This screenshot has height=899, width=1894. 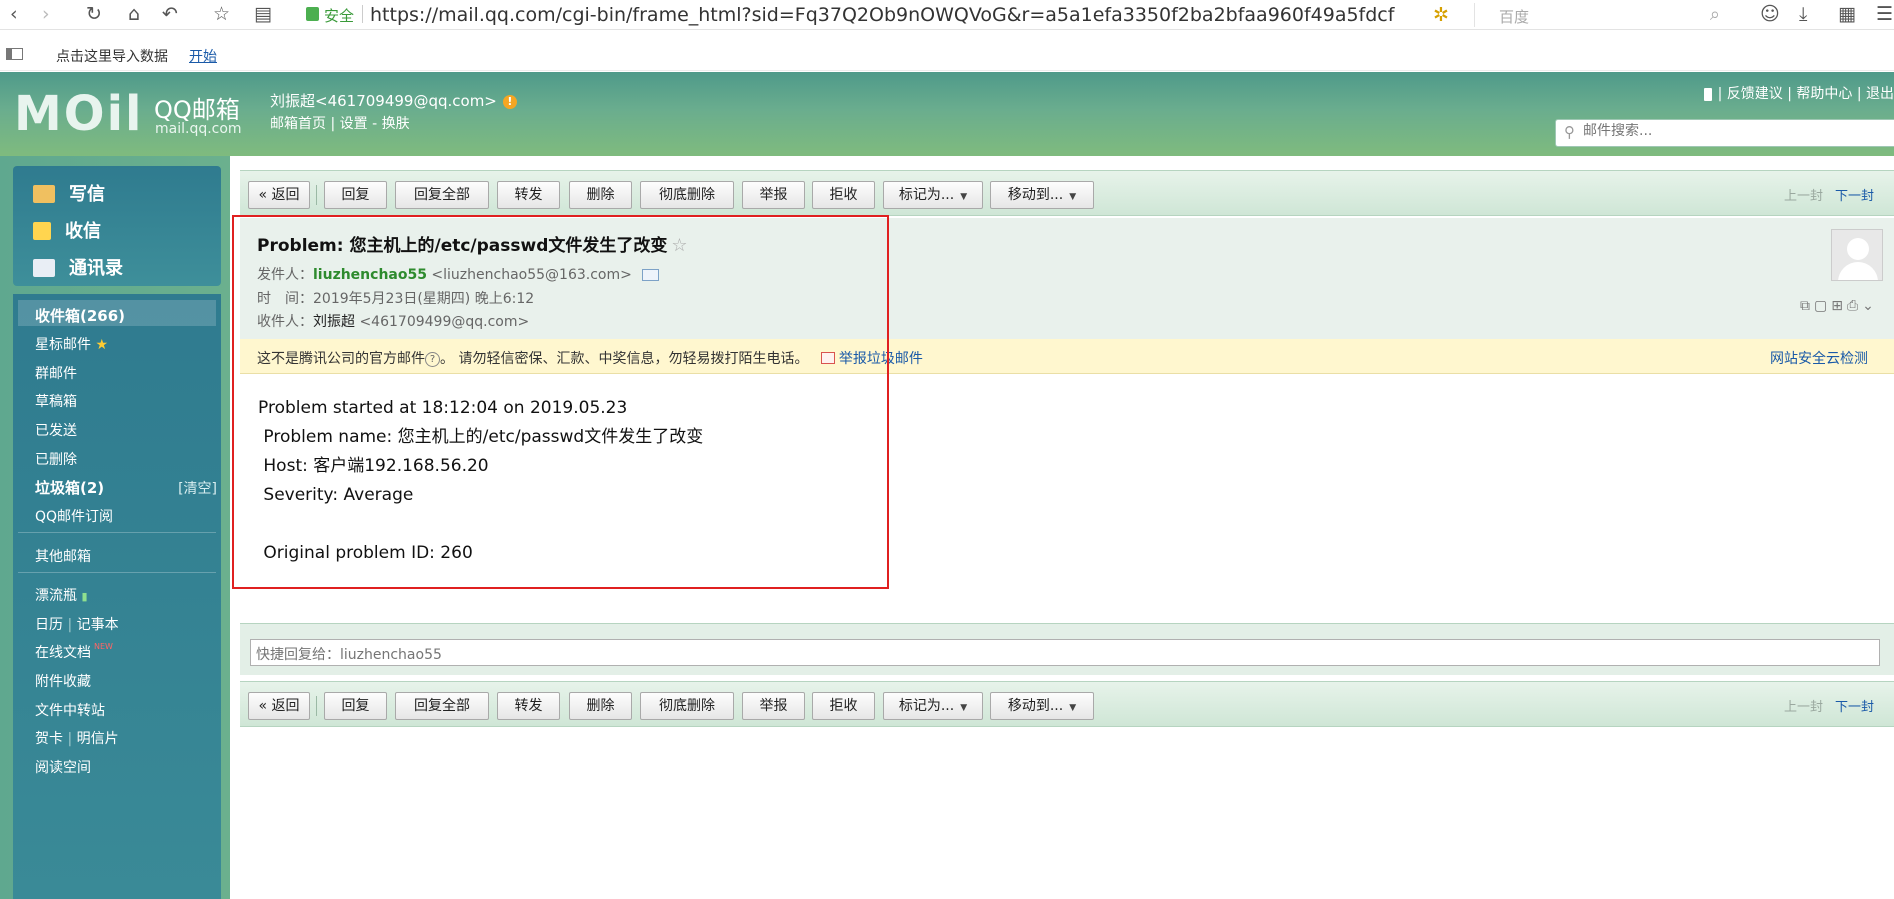 I want to click on folder-spam: 垃圾箱(2), so click(x=69, y=487).